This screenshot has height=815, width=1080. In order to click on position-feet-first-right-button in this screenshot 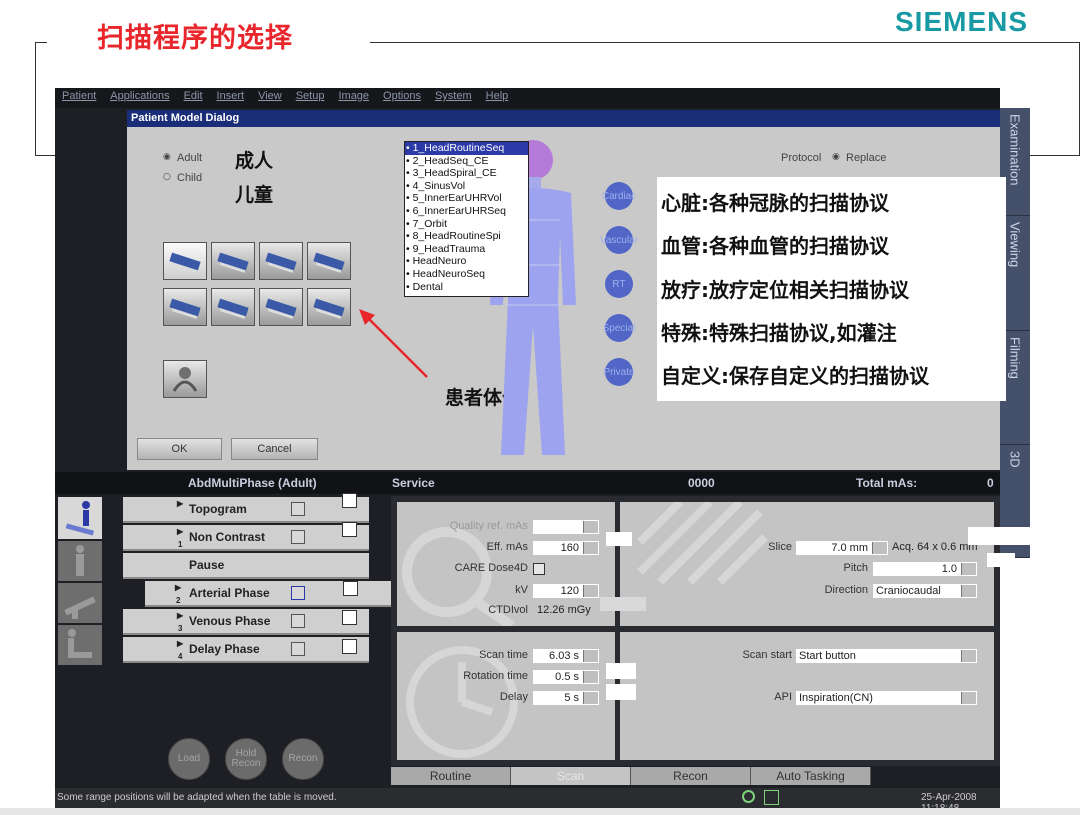, I will do `click(329, 307)`.